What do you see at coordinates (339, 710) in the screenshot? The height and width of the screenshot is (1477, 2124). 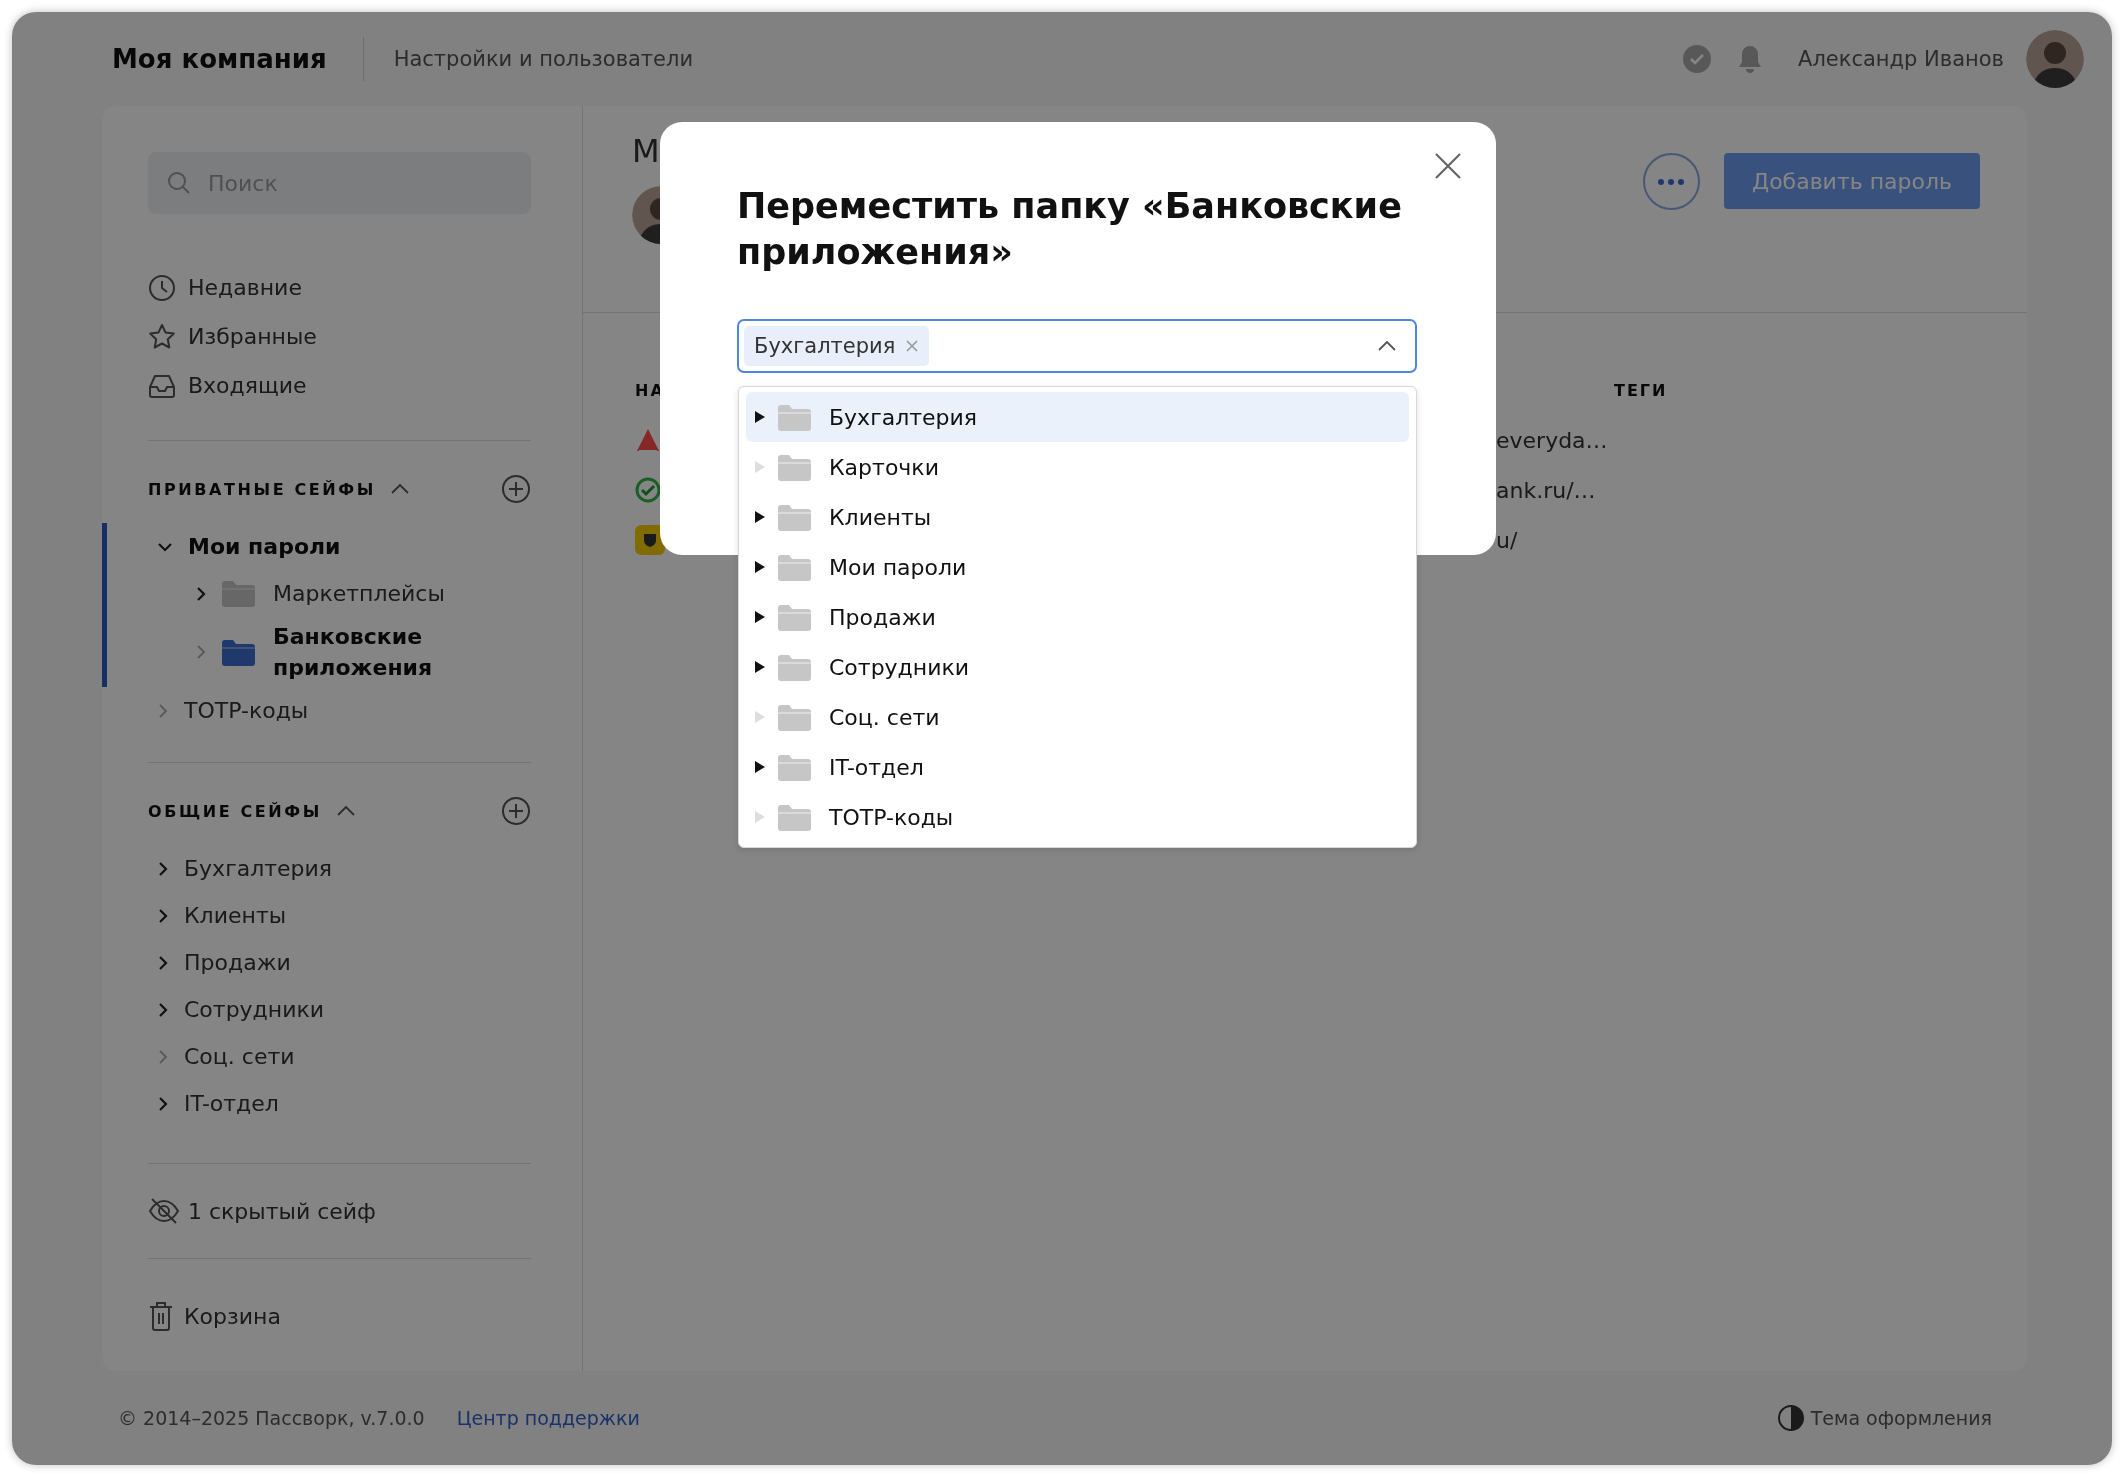 I see `vault-item: TOTP-коды` at bounding box center [339, 710].